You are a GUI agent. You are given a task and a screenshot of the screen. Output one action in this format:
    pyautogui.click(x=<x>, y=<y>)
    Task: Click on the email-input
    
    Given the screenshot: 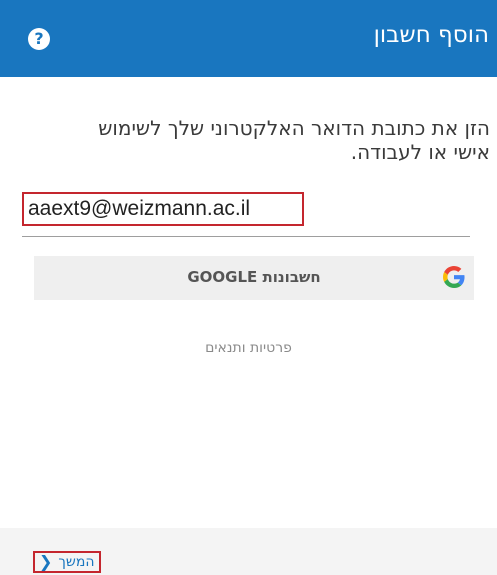 What is the action you would take?
    pyautogui.click(x=163, y=209)
    